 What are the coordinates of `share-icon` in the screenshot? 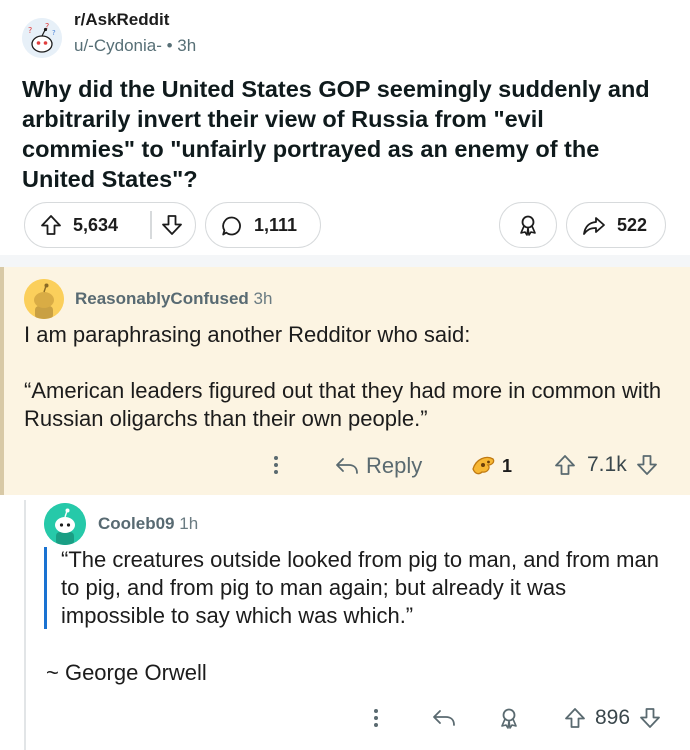 It's located at (594, 226).